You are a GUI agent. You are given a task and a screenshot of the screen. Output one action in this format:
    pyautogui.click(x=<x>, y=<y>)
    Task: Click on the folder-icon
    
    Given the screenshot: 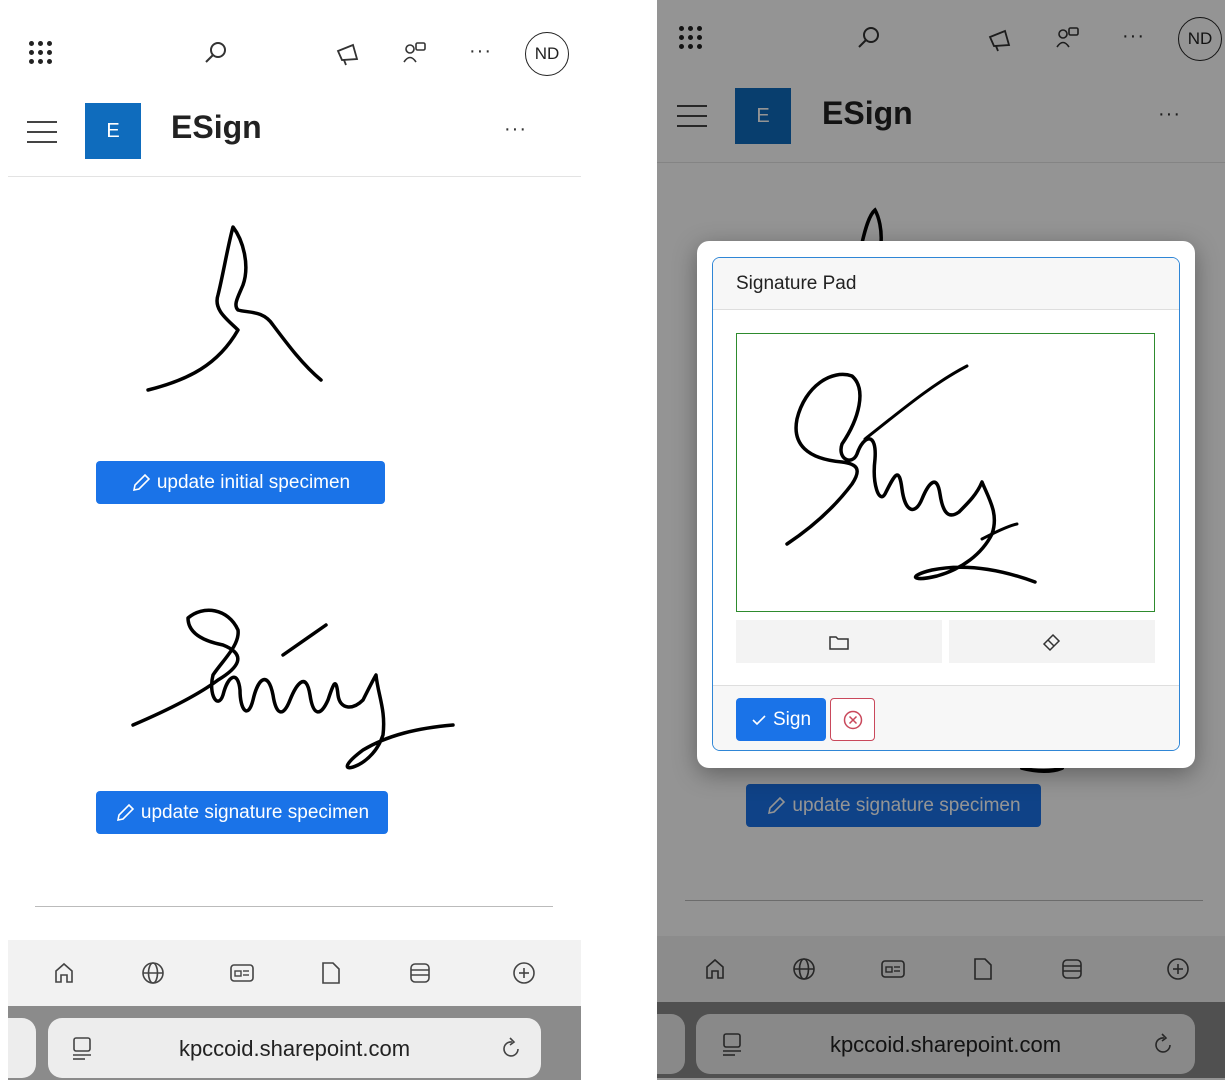 What is the action you would take?
    pyautogui.click(x=839, y=642)
    